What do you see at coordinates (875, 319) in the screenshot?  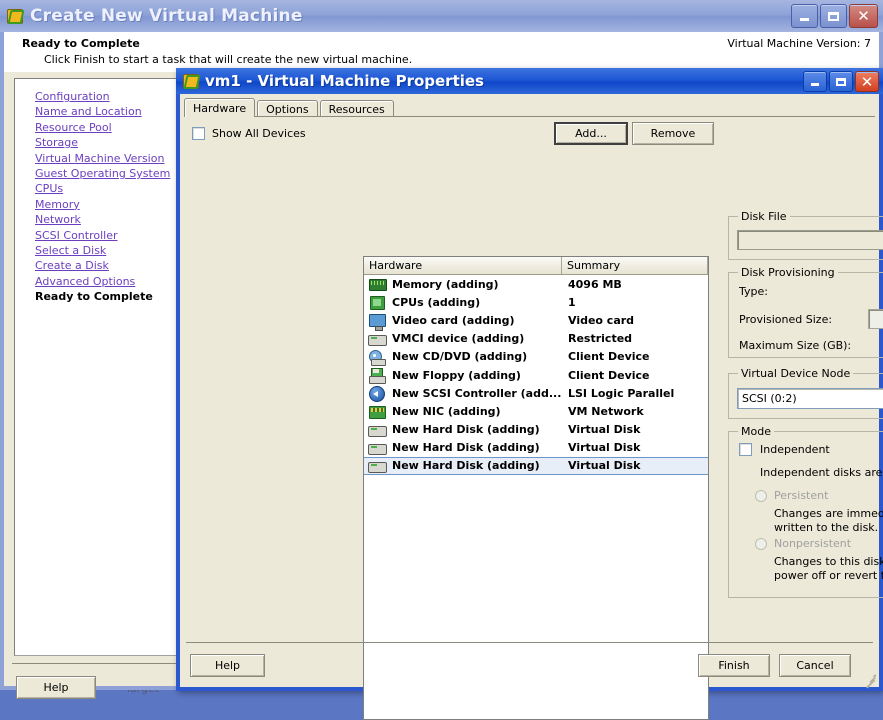 I see `provisioned-size-stepper: 8` at bounding box center [875, 319].